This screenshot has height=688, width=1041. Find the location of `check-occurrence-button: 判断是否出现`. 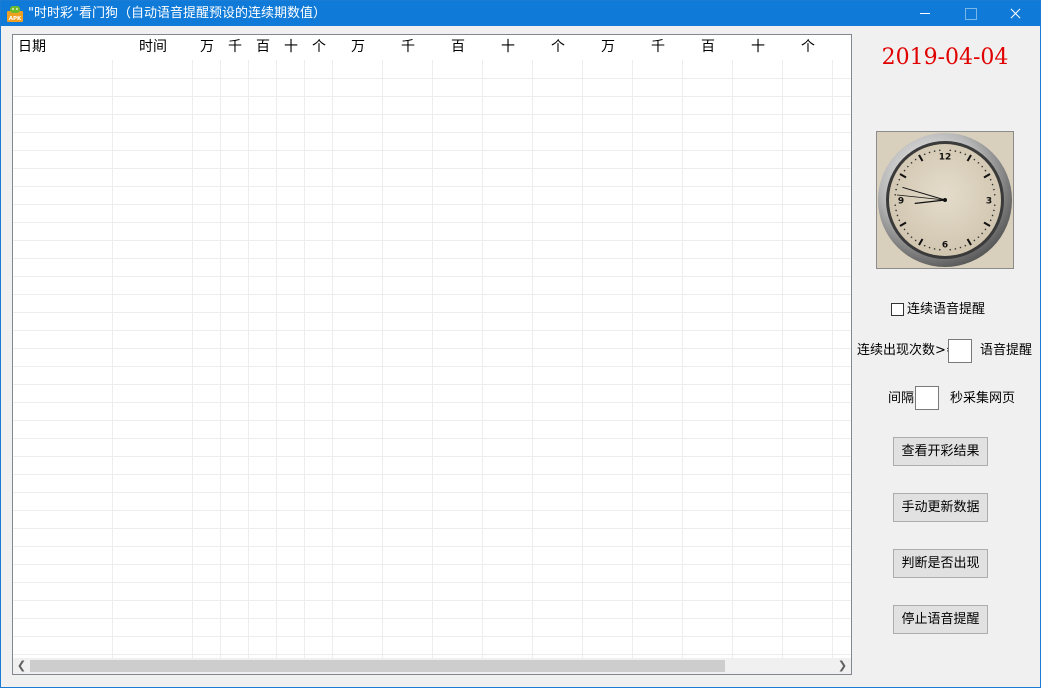

check-occurrence-button: 判断是否出现 is located at coordinates (940, 563).